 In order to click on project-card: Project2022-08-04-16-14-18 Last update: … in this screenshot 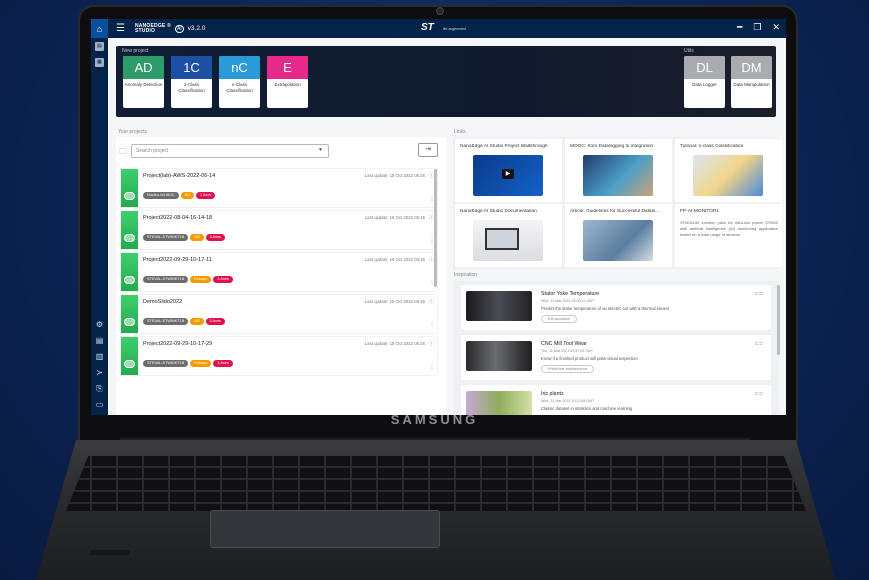, I will do `click(279, 230)`.